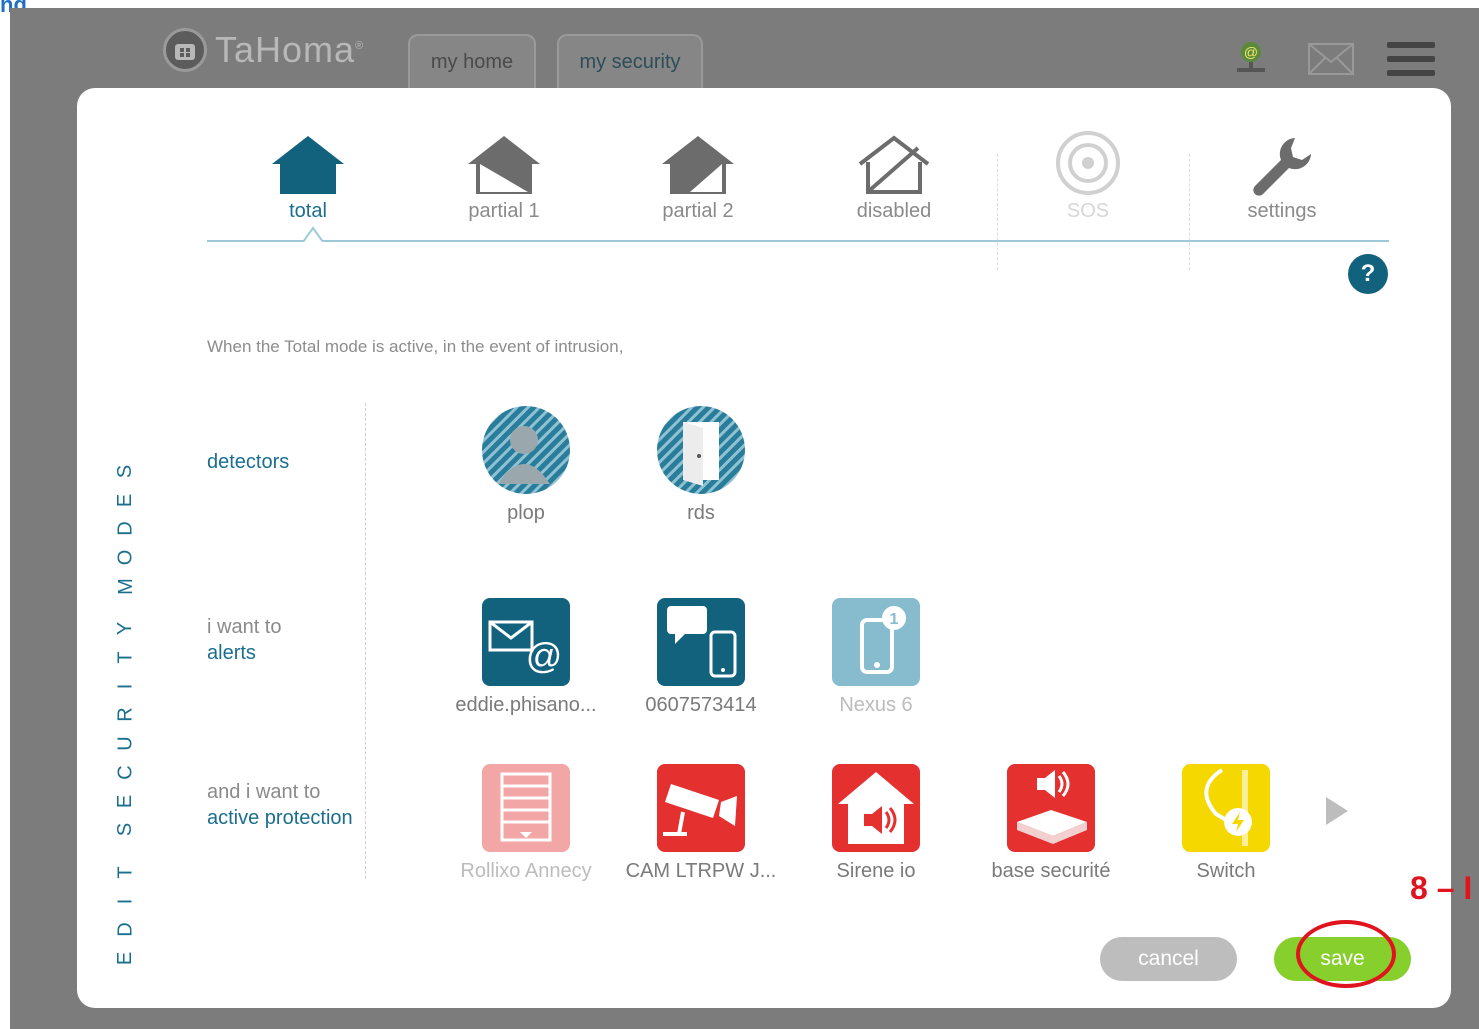  Describe the element at coordinates (1411, 59) in the screenshot. I see `menu-icon` at that location.